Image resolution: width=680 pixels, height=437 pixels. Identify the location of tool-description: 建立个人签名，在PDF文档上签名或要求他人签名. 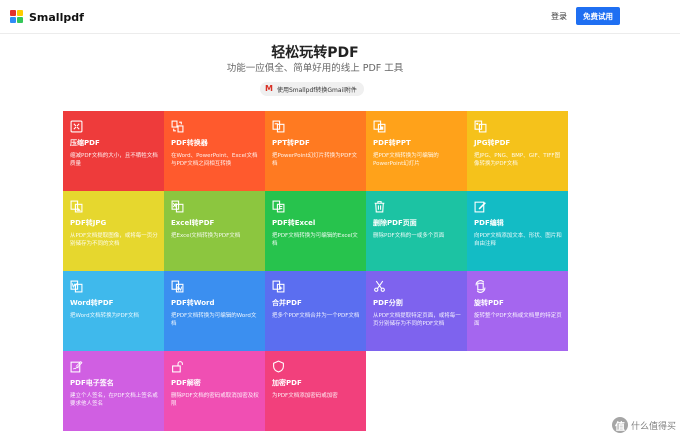
(114, 400).